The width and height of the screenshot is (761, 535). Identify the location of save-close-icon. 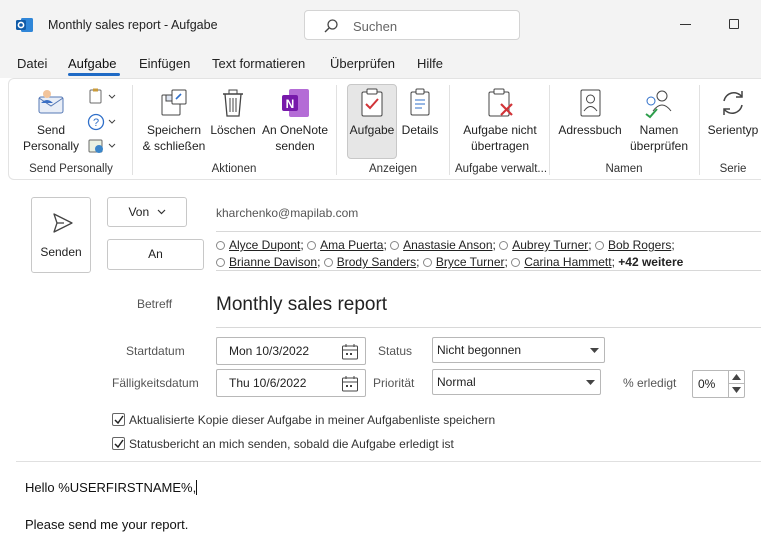
(174, 102).